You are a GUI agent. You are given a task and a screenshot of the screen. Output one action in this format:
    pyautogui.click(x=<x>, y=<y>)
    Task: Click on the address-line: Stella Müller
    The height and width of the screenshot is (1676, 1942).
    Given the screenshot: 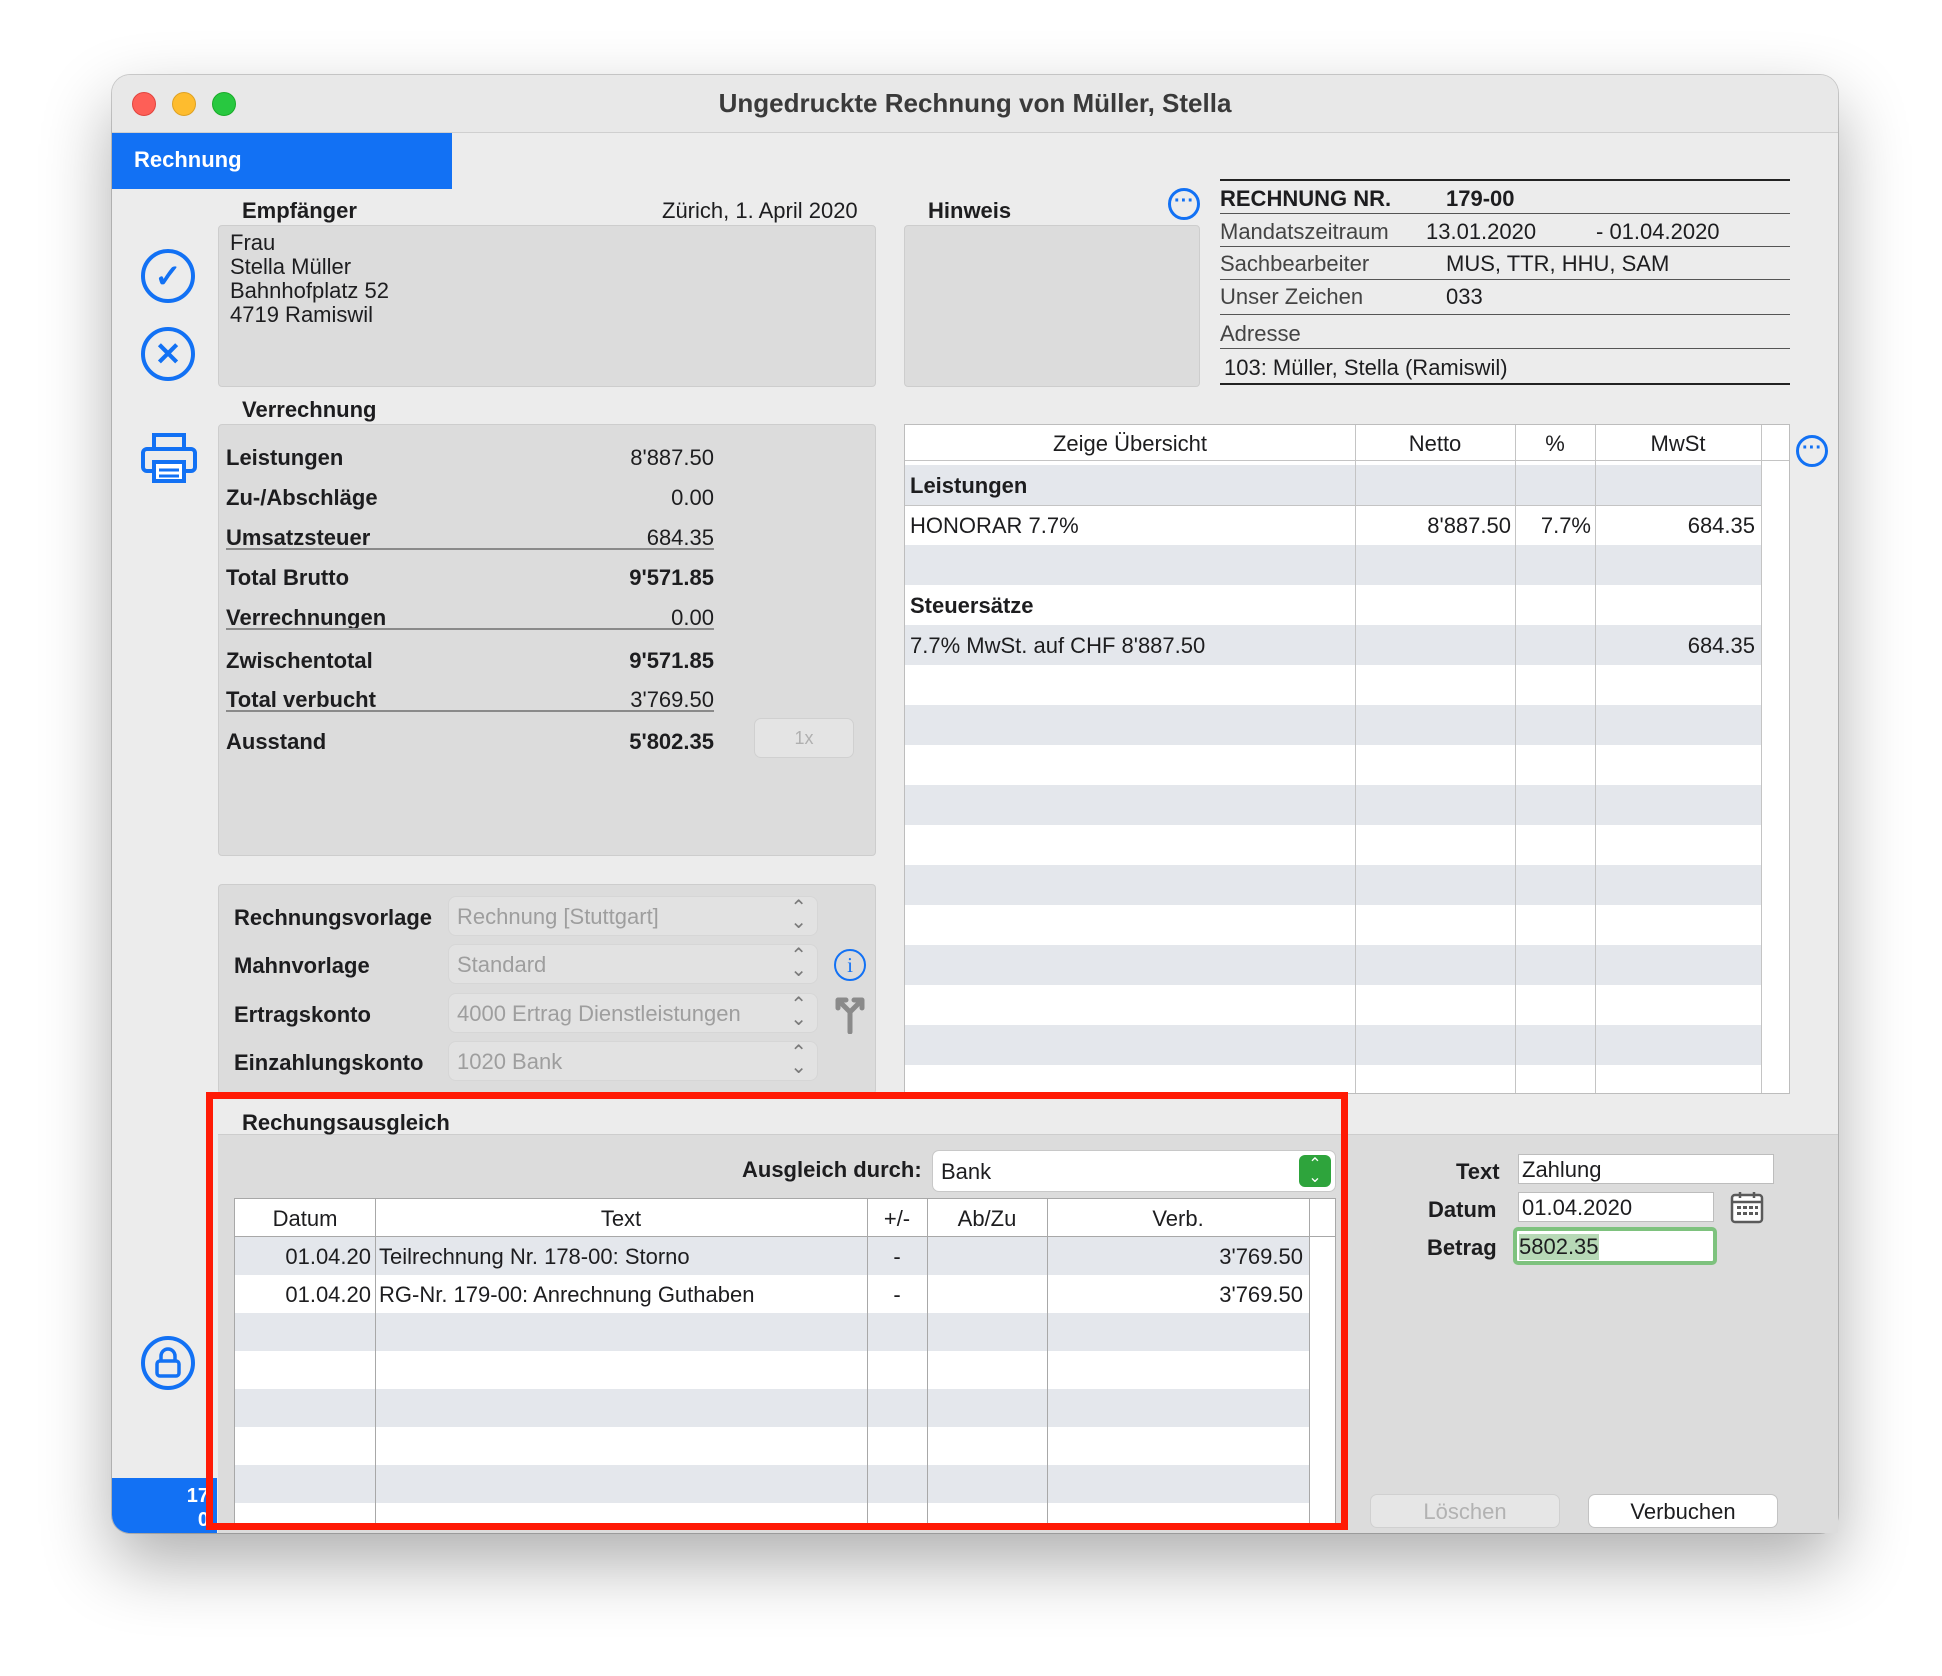 What is the action you would take?
    pyautogui.click(x=291, y=266)
    